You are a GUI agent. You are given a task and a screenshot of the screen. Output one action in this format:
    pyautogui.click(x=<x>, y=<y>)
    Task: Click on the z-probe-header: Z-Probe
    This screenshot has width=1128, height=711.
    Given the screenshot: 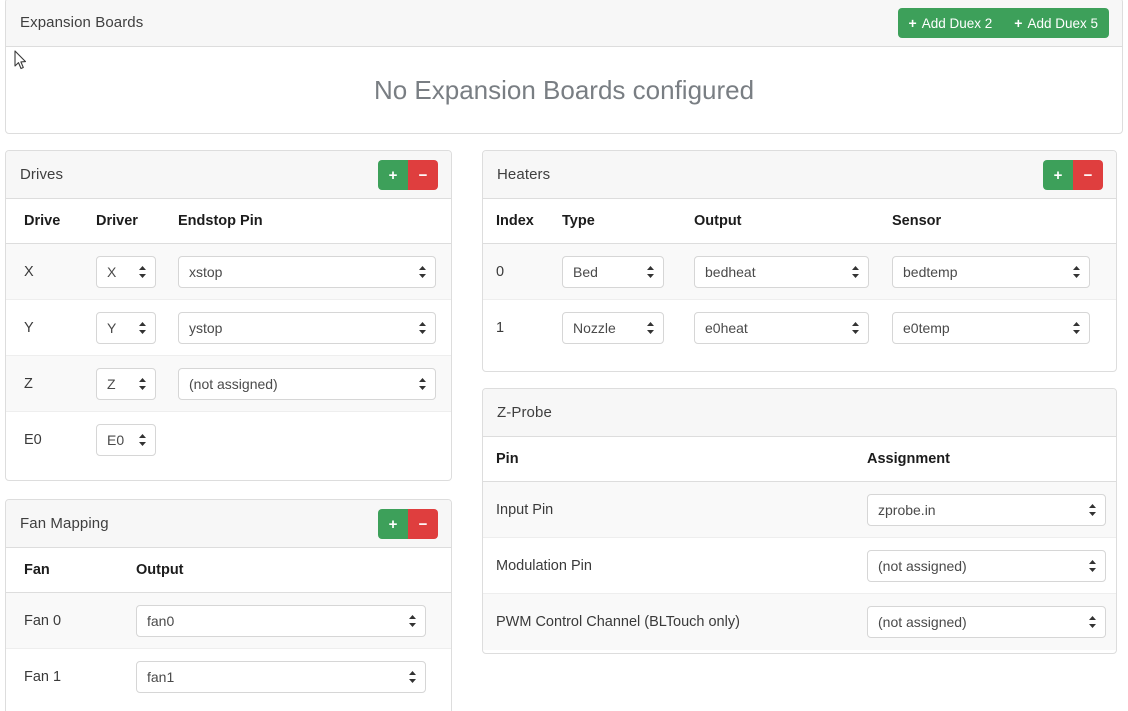 What is the action you would take?
    pyautogui.click(x=799, y=413)
    